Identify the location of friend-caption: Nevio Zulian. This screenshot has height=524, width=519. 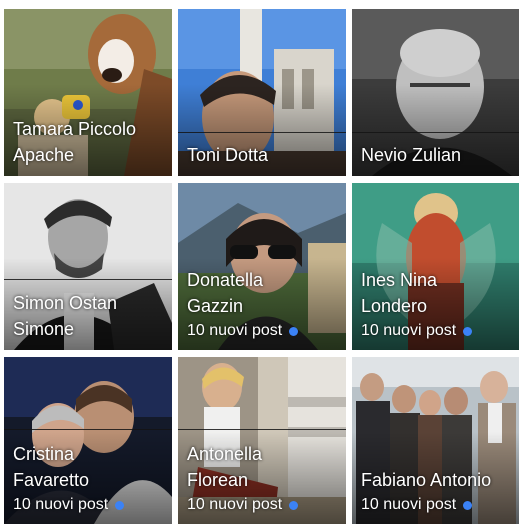
(437, 155).